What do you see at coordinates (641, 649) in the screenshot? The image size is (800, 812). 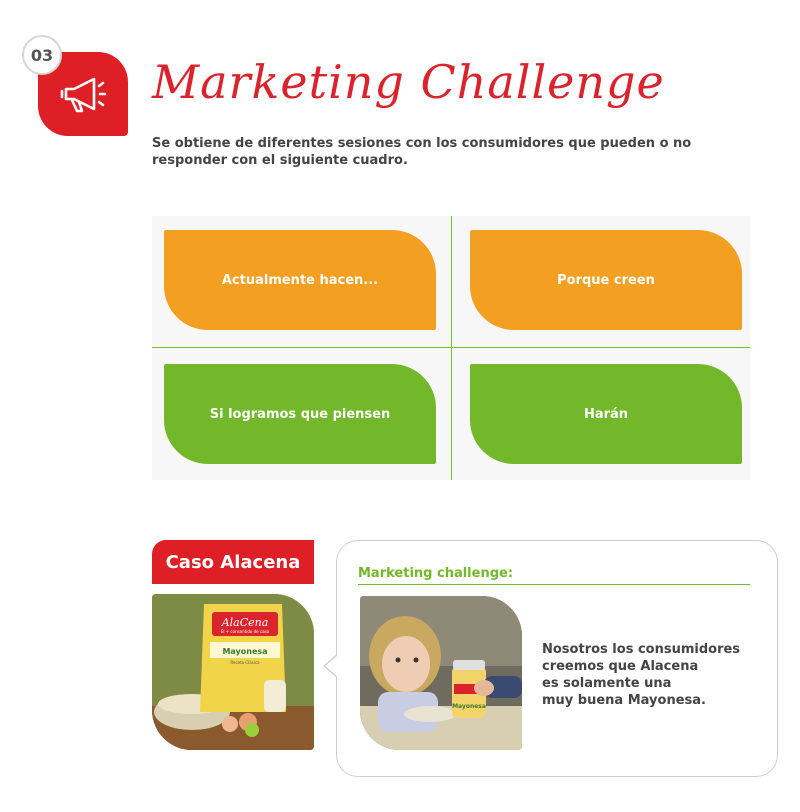 I see `bubble-text-line: Nosotros los consumidores` at bounding box center [641, 649].